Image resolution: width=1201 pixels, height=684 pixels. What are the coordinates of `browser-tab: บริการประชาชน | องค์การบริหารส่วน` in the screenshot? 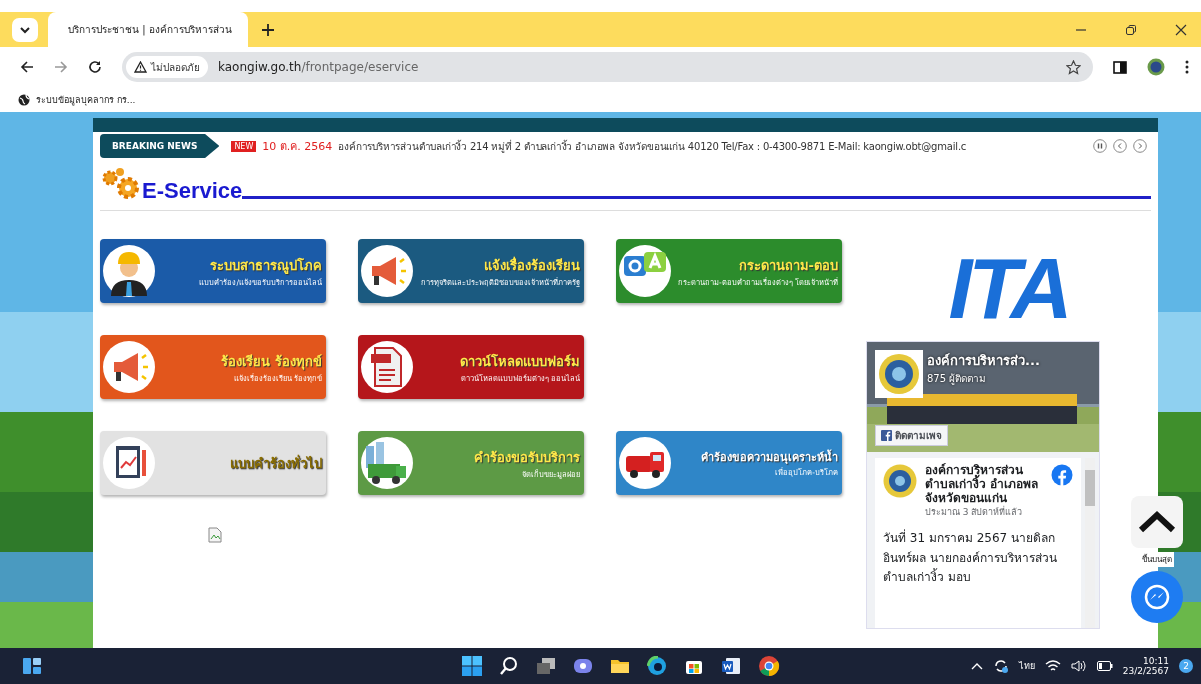 It's located at (148, 29).